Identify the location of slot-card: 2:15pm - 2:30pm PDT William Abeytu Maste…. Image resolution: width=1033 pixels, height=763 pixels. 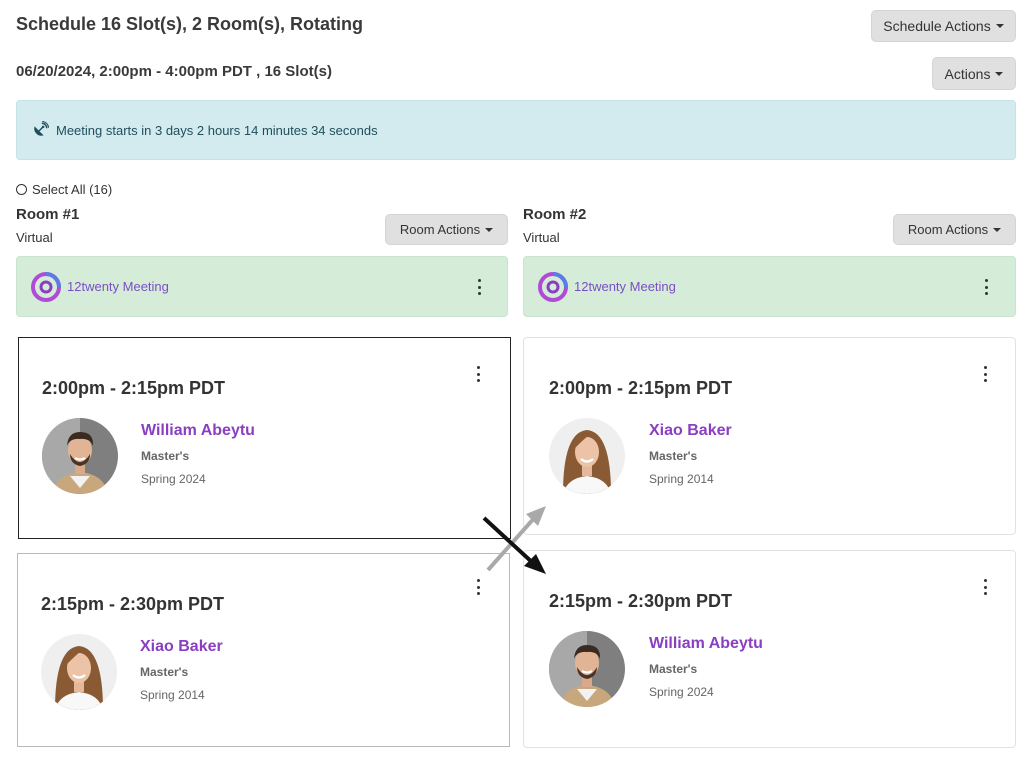
(769, 649).